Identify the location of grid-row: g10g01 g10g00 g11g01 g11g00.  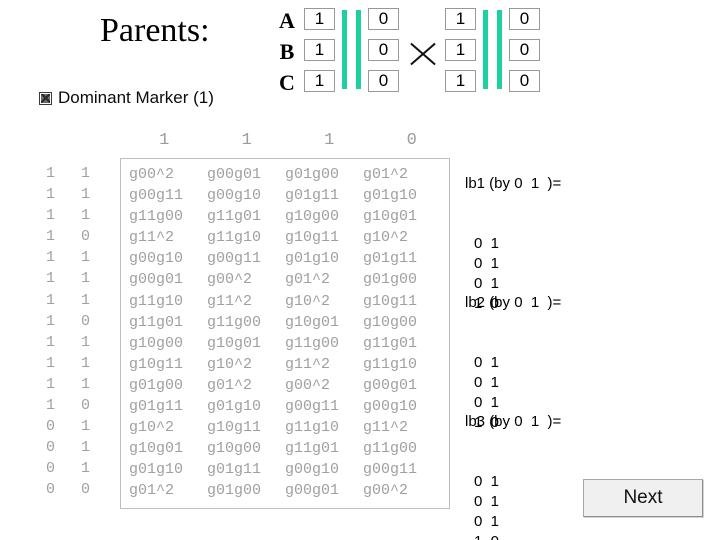
(289, 448).